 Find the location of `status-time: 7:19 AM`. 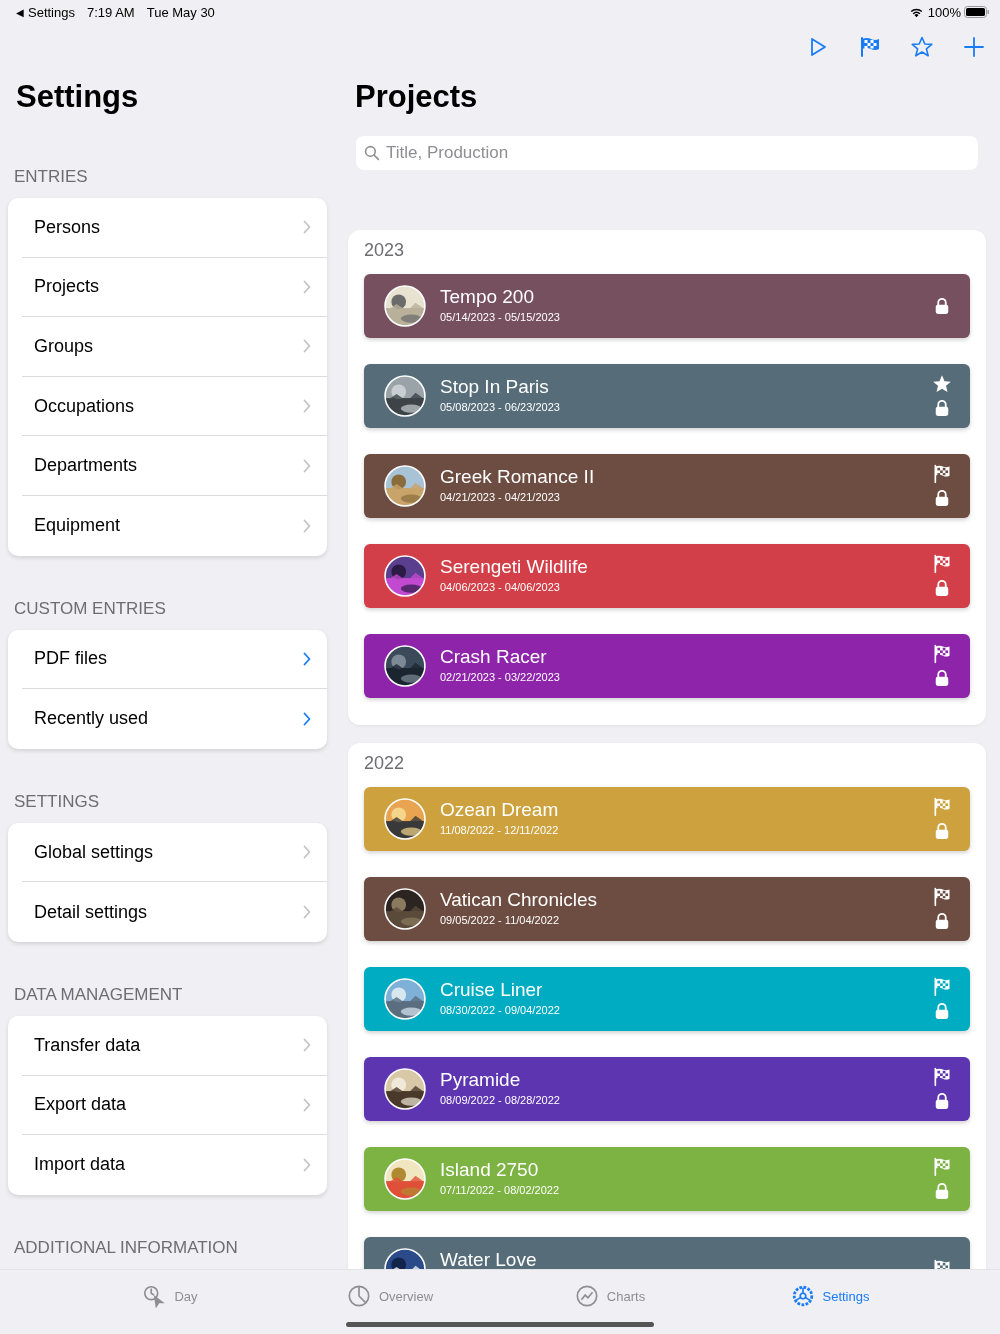

status-time: 7:19 AM is located at coordinates (111, 12).